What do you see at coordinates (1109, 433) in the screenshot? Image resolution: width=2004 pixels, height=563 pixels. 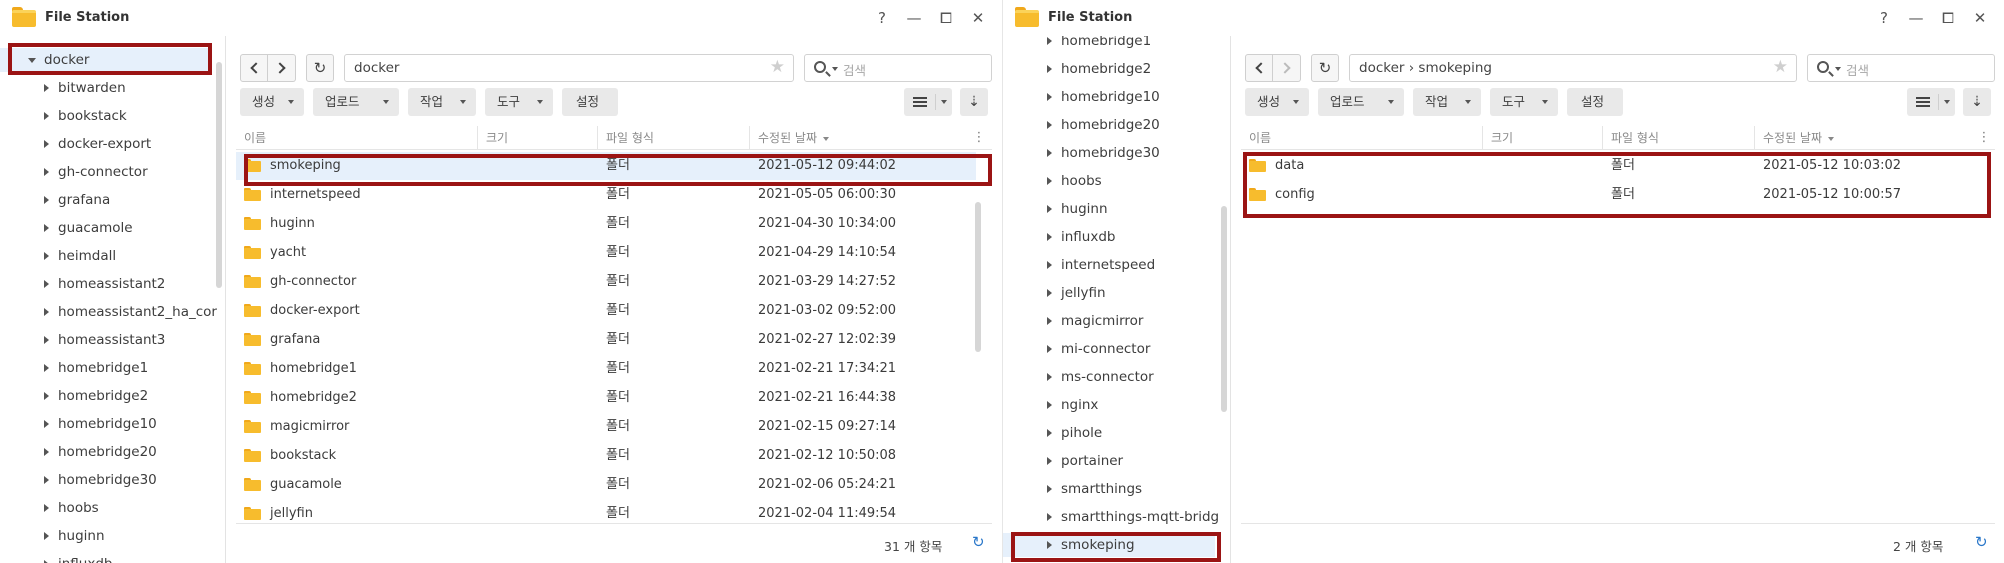 I see `tree-item: pihole` at bounding box center [1109, 433].